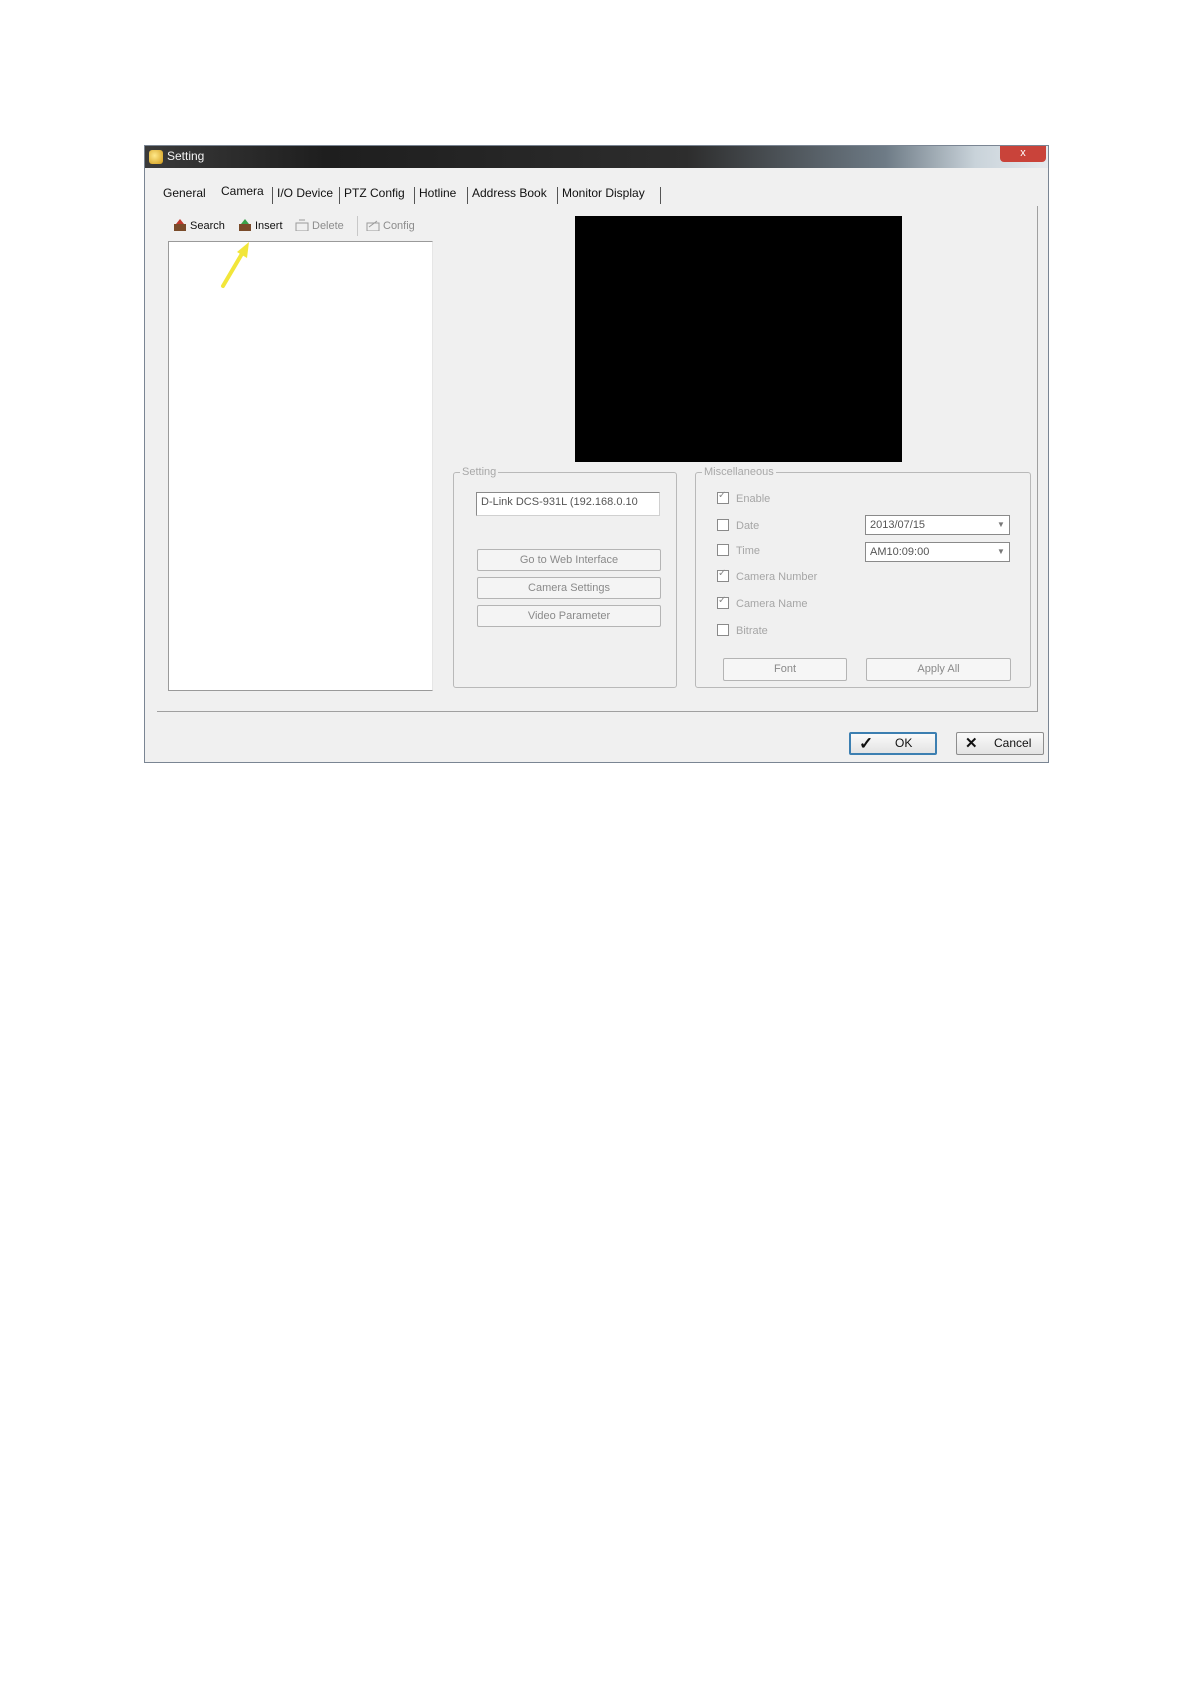  I want to click on app-icon, so click(156, 157).